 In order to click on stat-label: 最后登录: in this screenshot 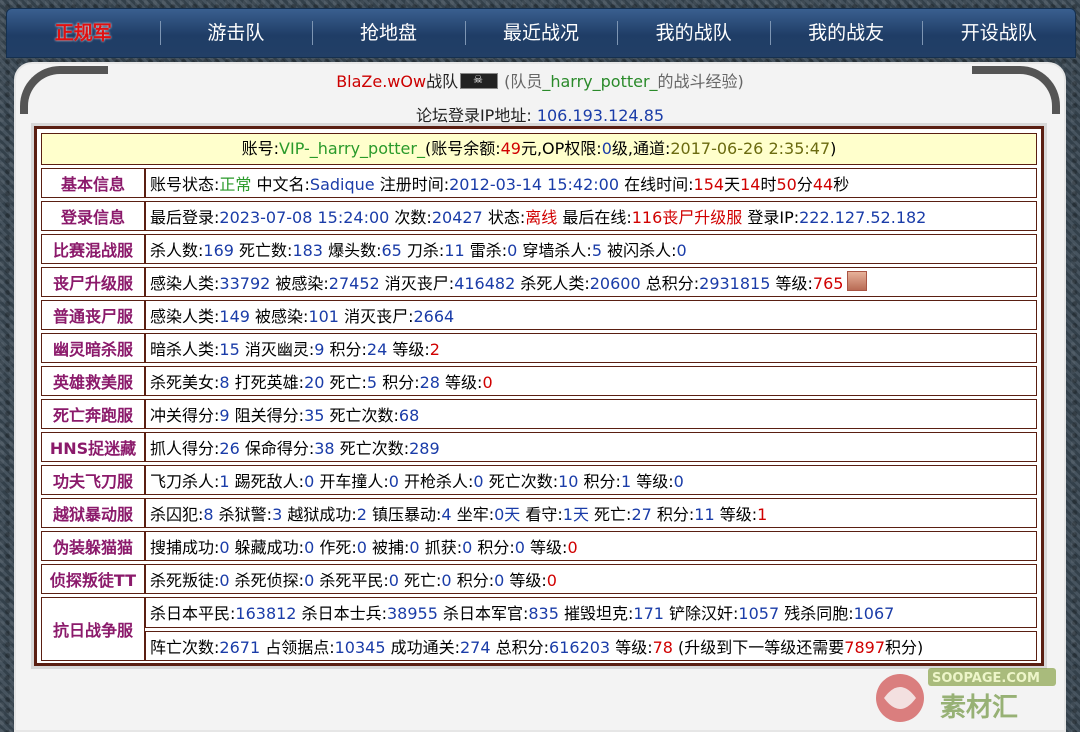, I will do `click(185, 217)`.